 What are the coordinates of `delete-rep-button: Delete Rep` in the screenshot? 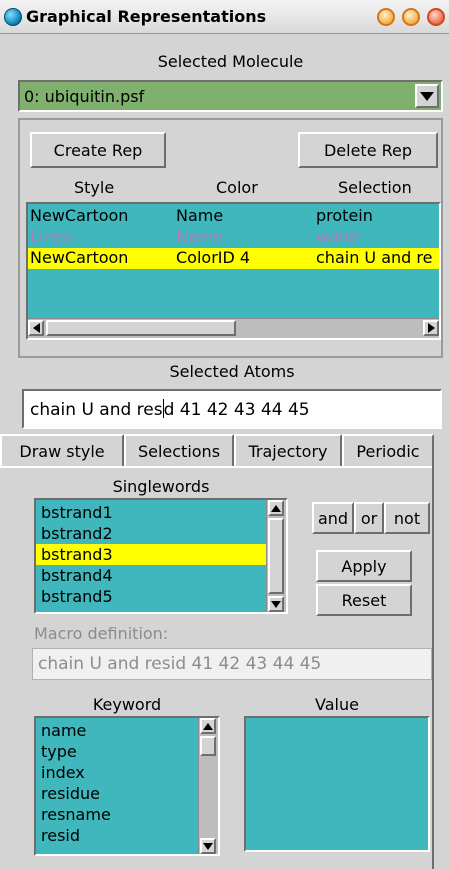 It's located at (368, 150).